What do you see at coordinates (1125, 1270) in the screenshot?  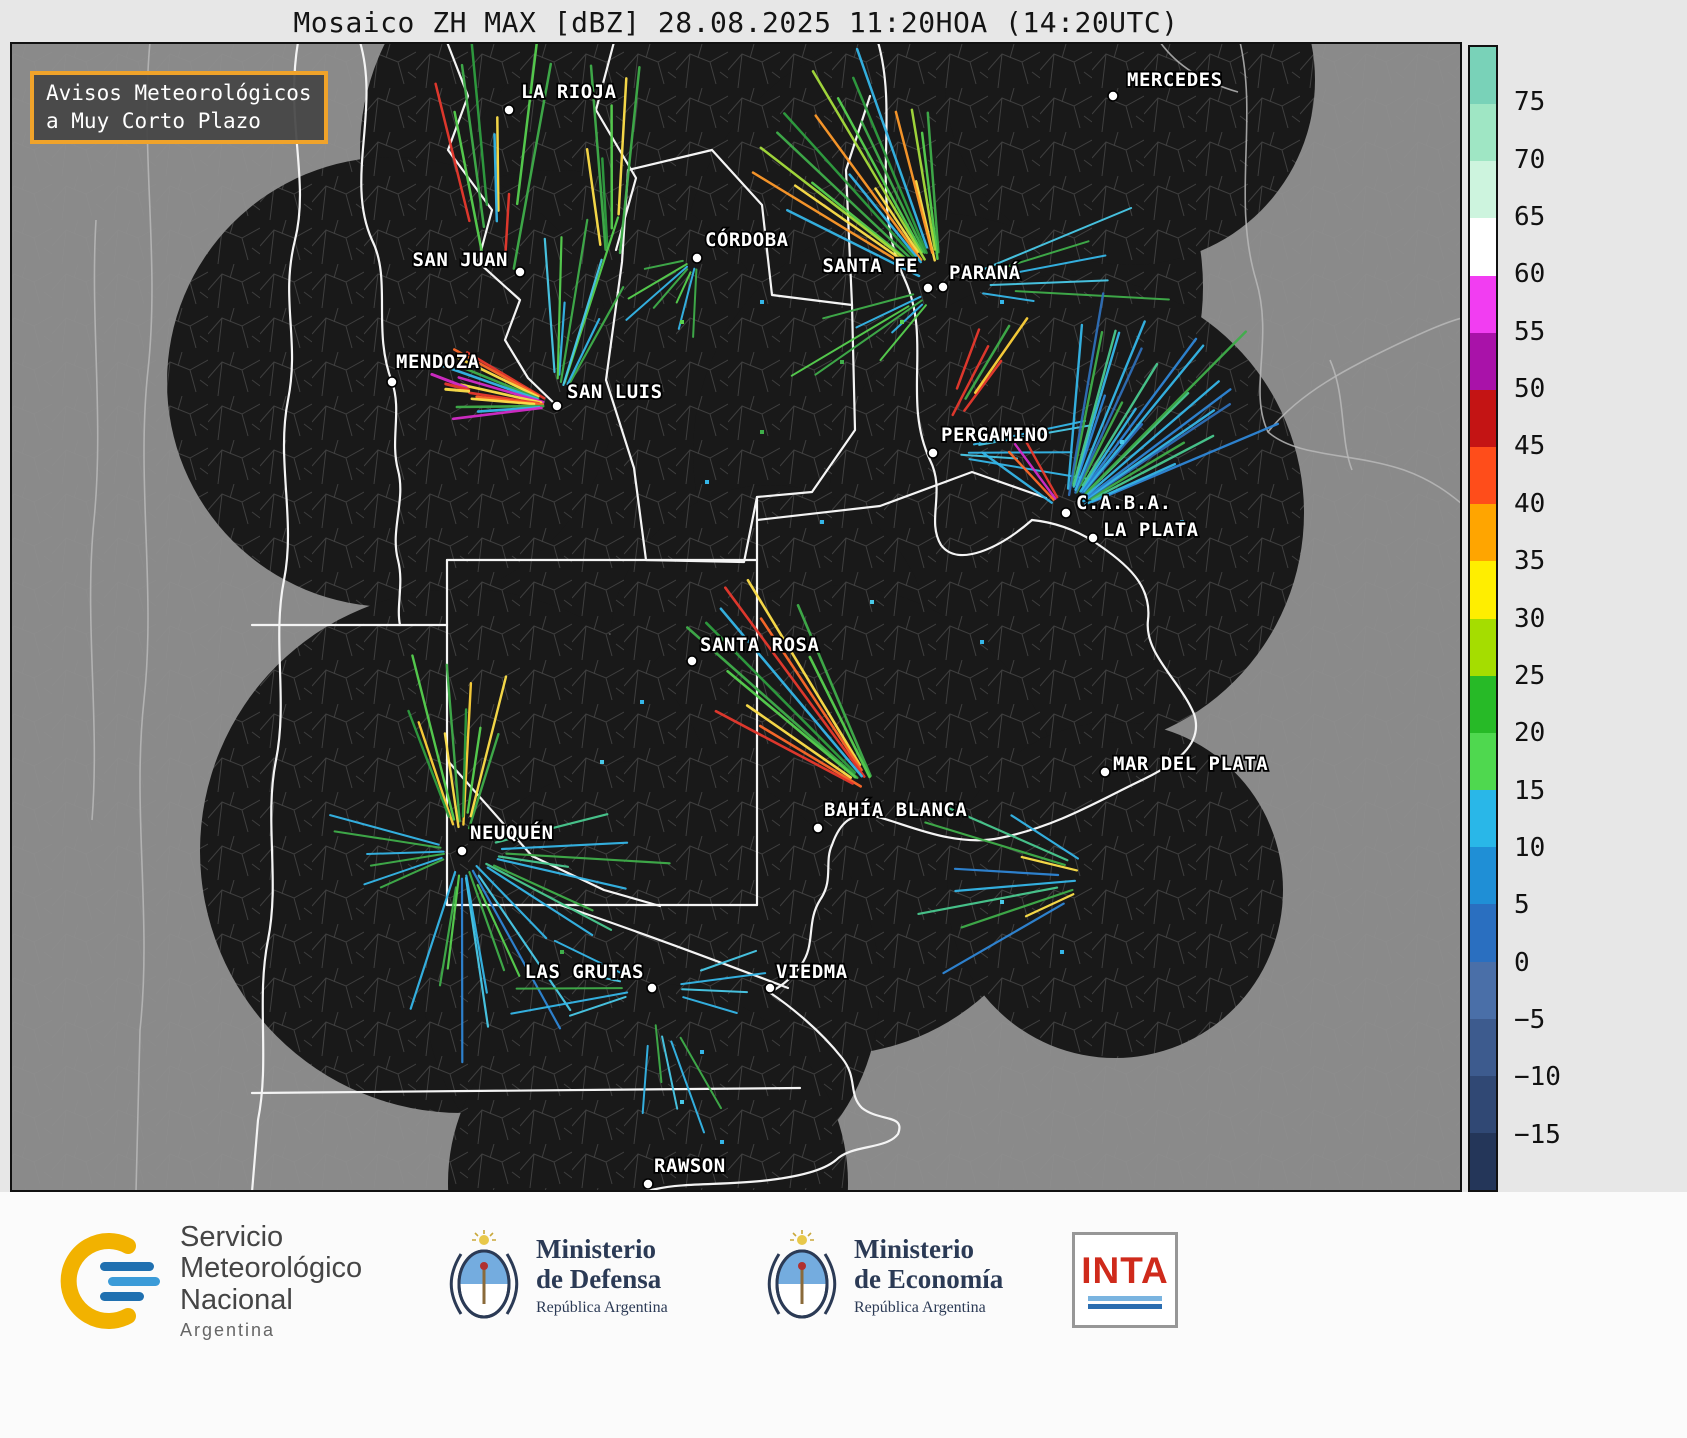 I see `inta-logo-text: INTA` at bounding box center [1125, 1270].